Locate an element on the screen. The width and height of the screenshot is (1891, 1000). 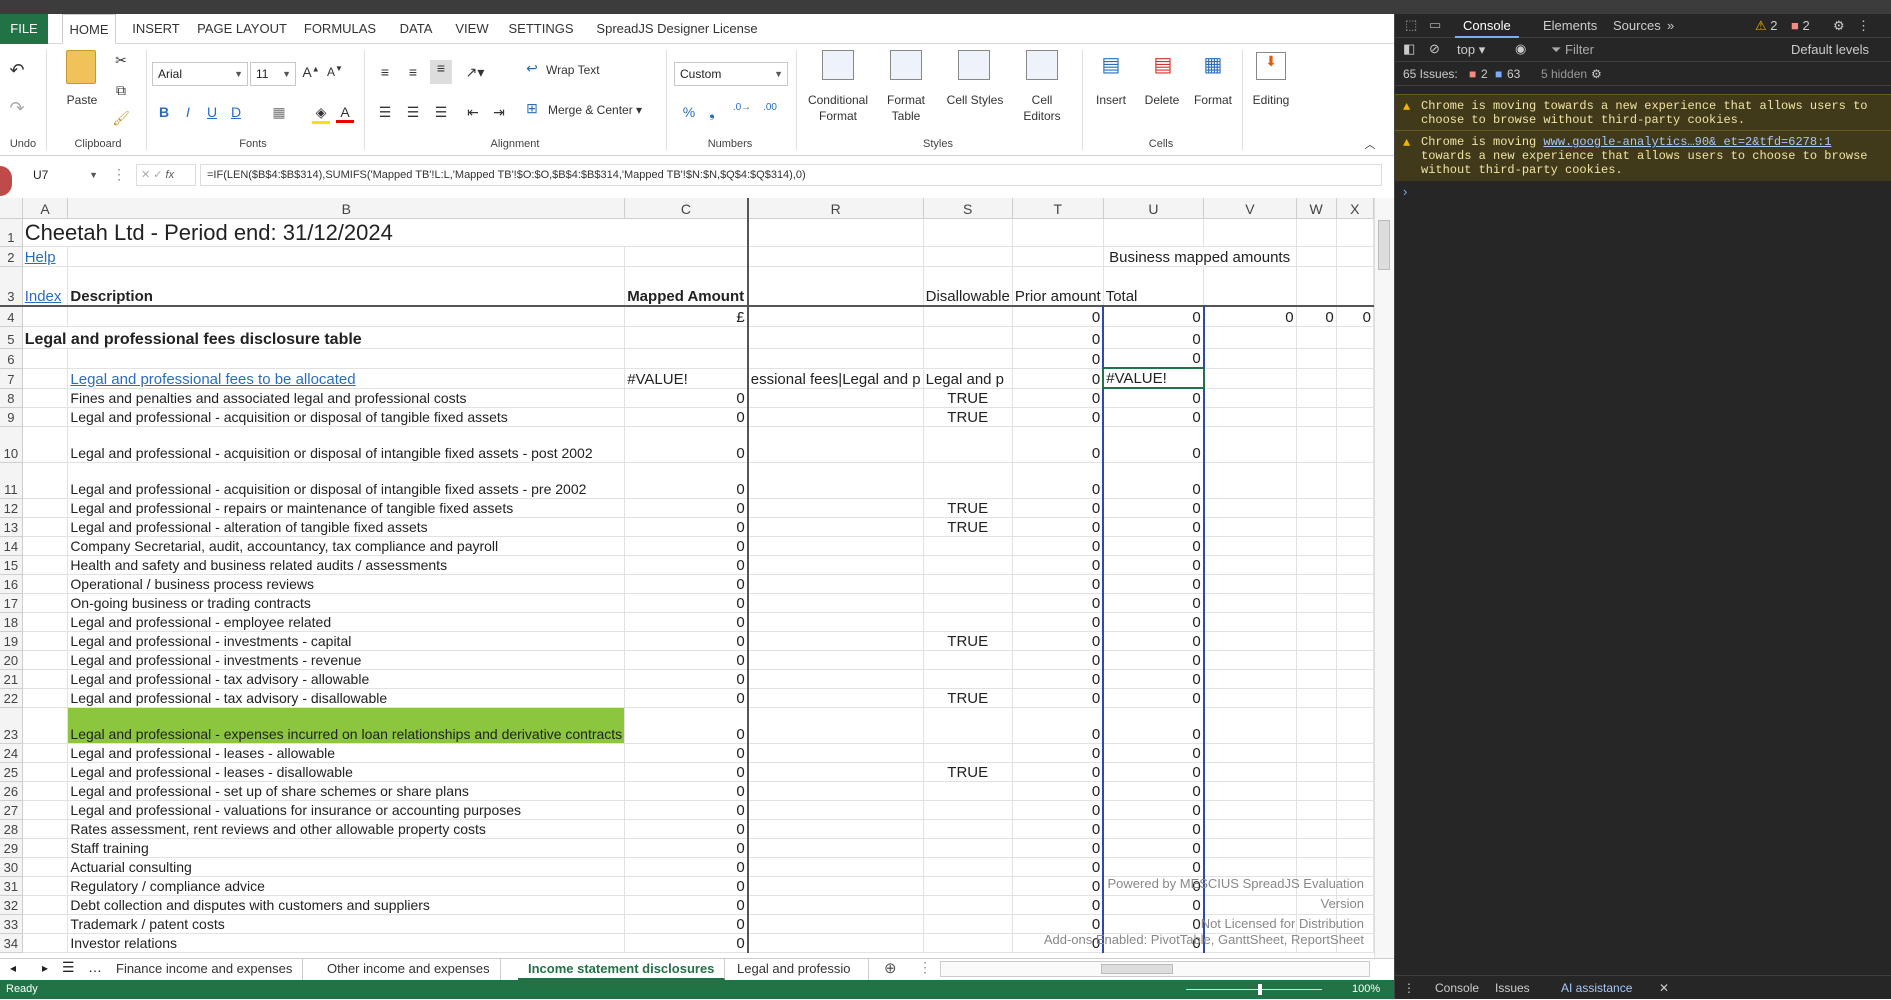
next-sheet-icon: ▸ is located at coordinates (45, 968).